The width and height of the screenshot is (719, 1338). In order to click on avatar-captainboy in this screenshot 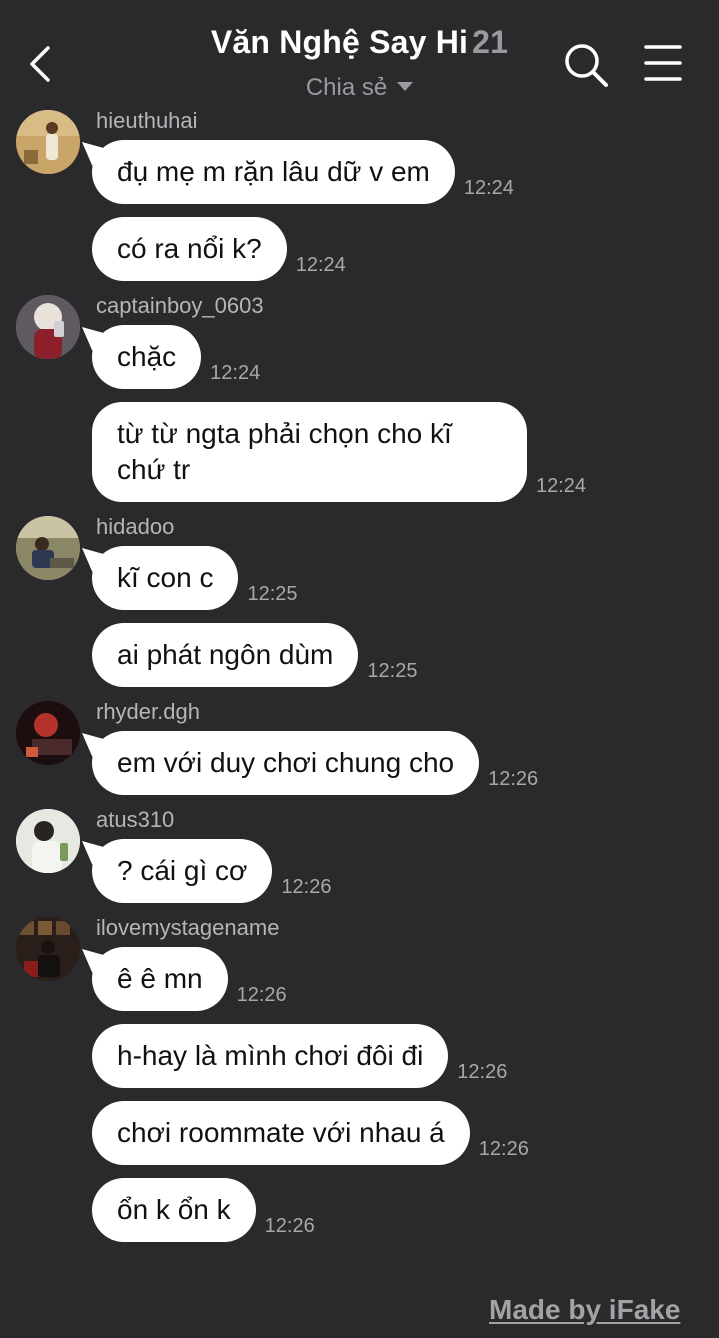, I will do `click(48, 327)`.